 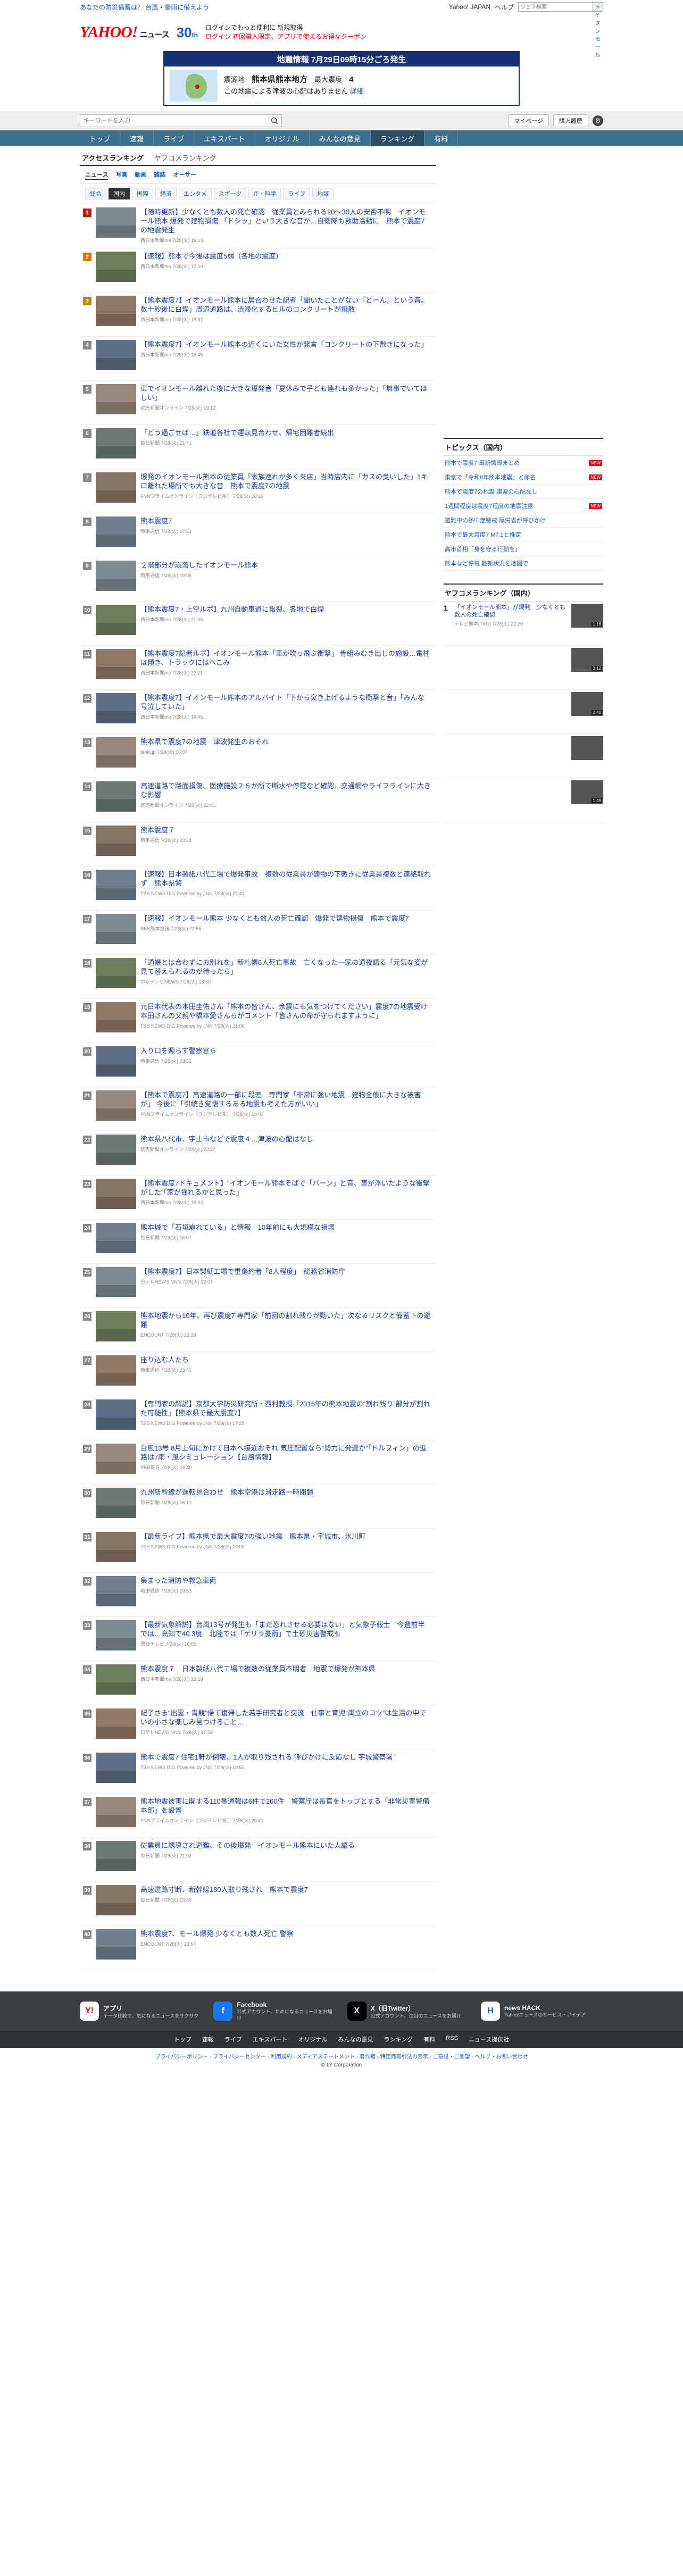 What do you see at coordinates (570, 121) in the screenshot?
I see `purchase-history-button: 購入履歴` at bounding box center [570, 121].